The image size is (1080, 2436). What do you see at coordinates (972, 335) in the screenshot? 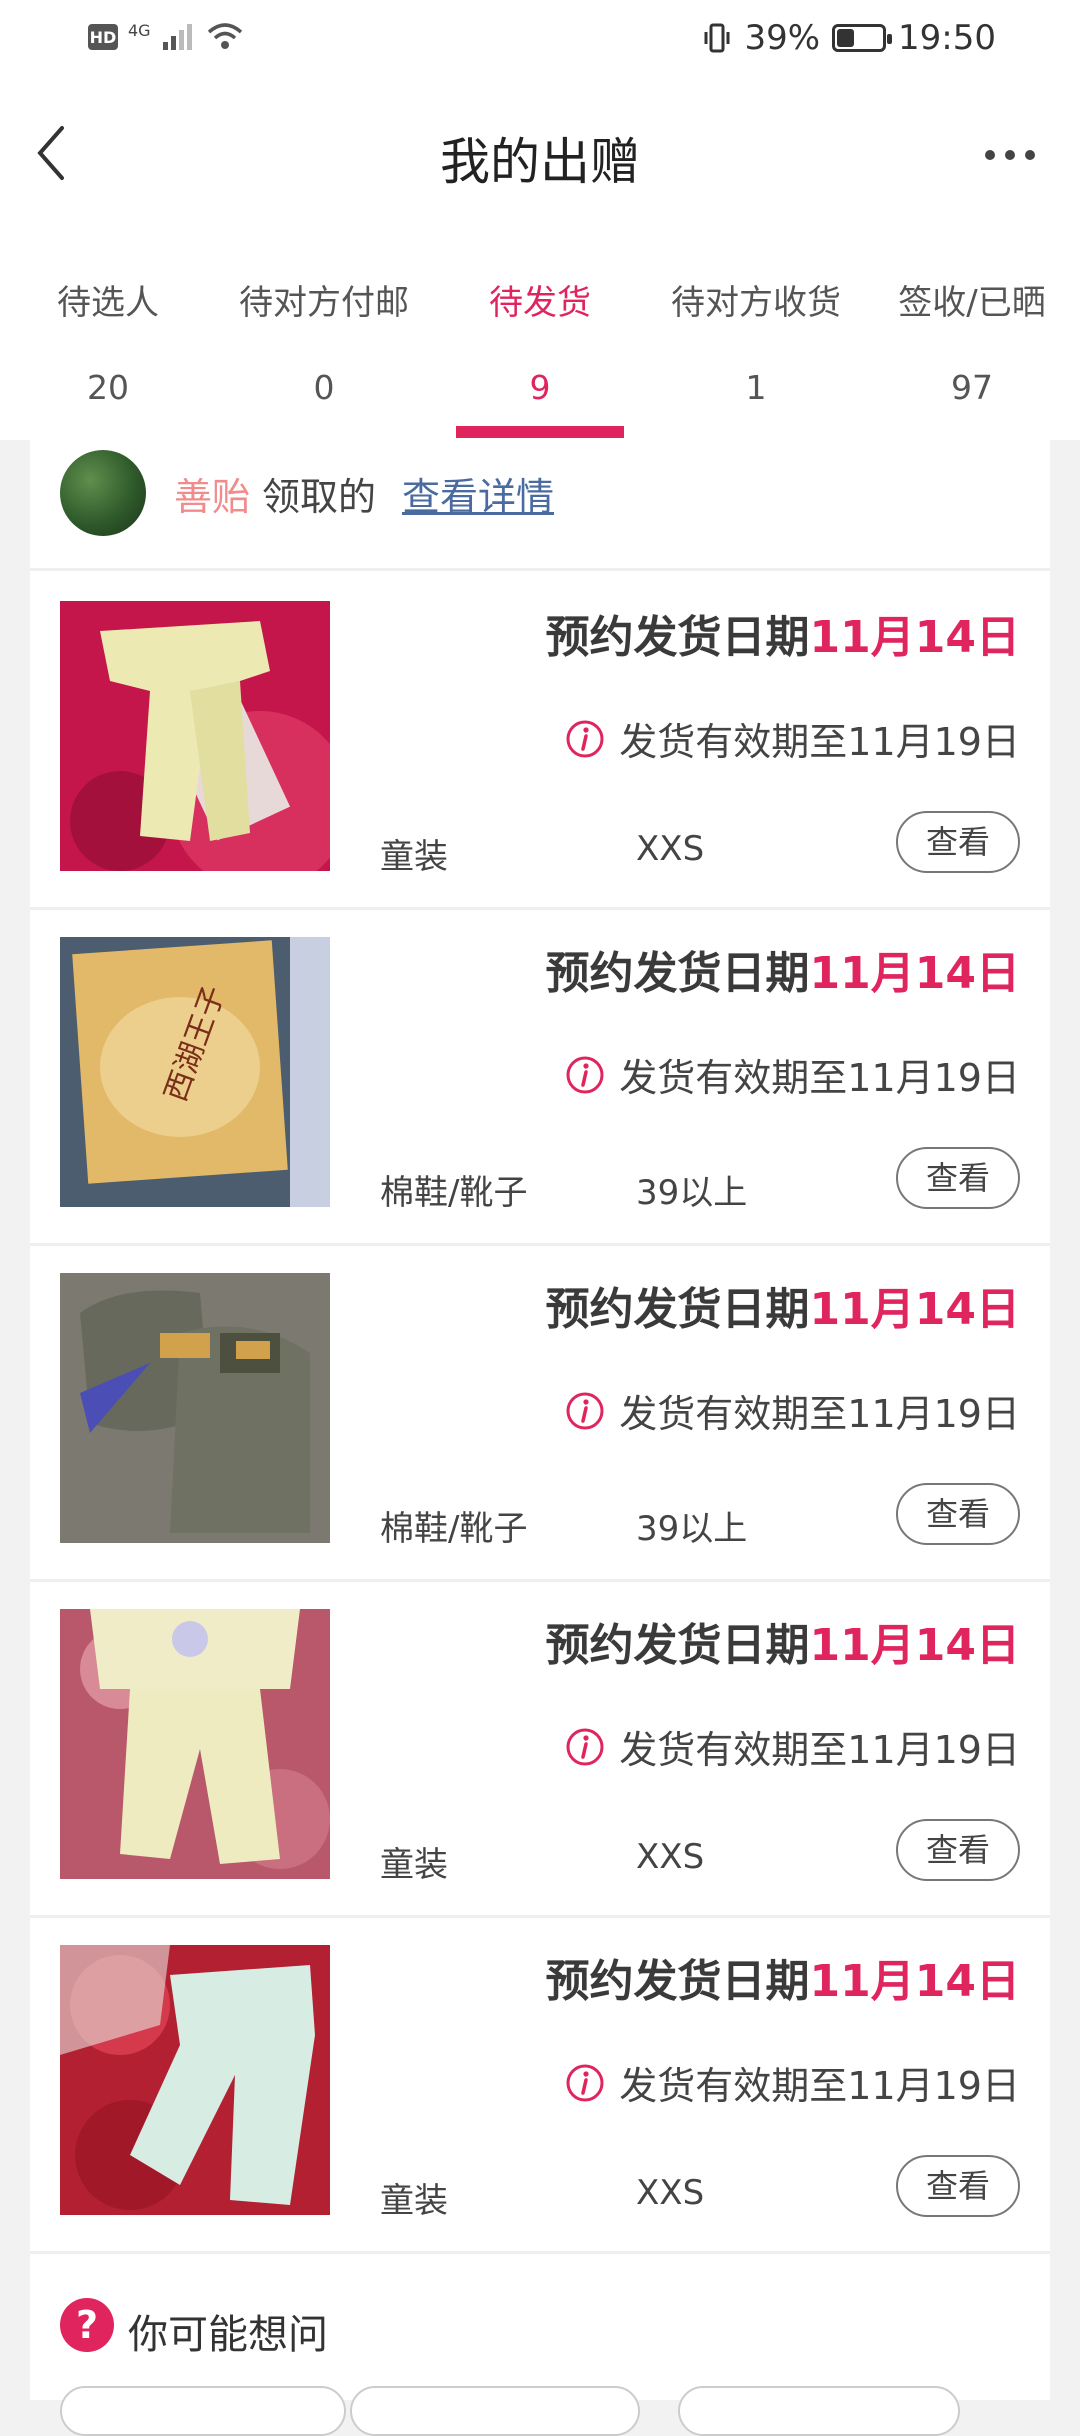
I see `tab-item: 签收/已晒 97` at bounding box center [972, 335].